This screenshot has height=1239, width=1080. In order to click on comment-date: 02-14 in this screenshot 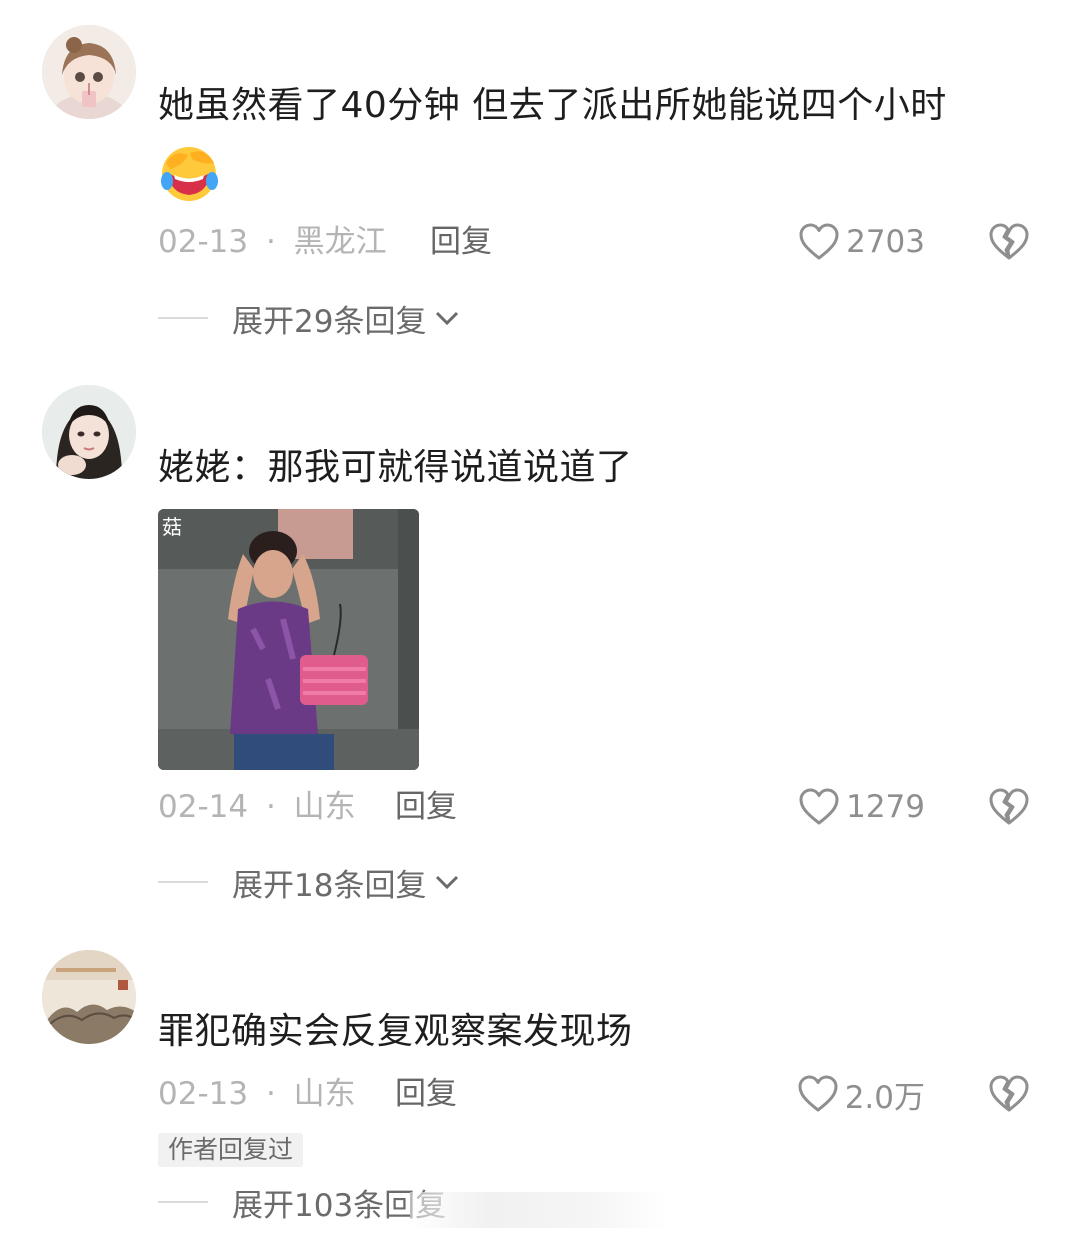, I will do `click(203, 807)`.